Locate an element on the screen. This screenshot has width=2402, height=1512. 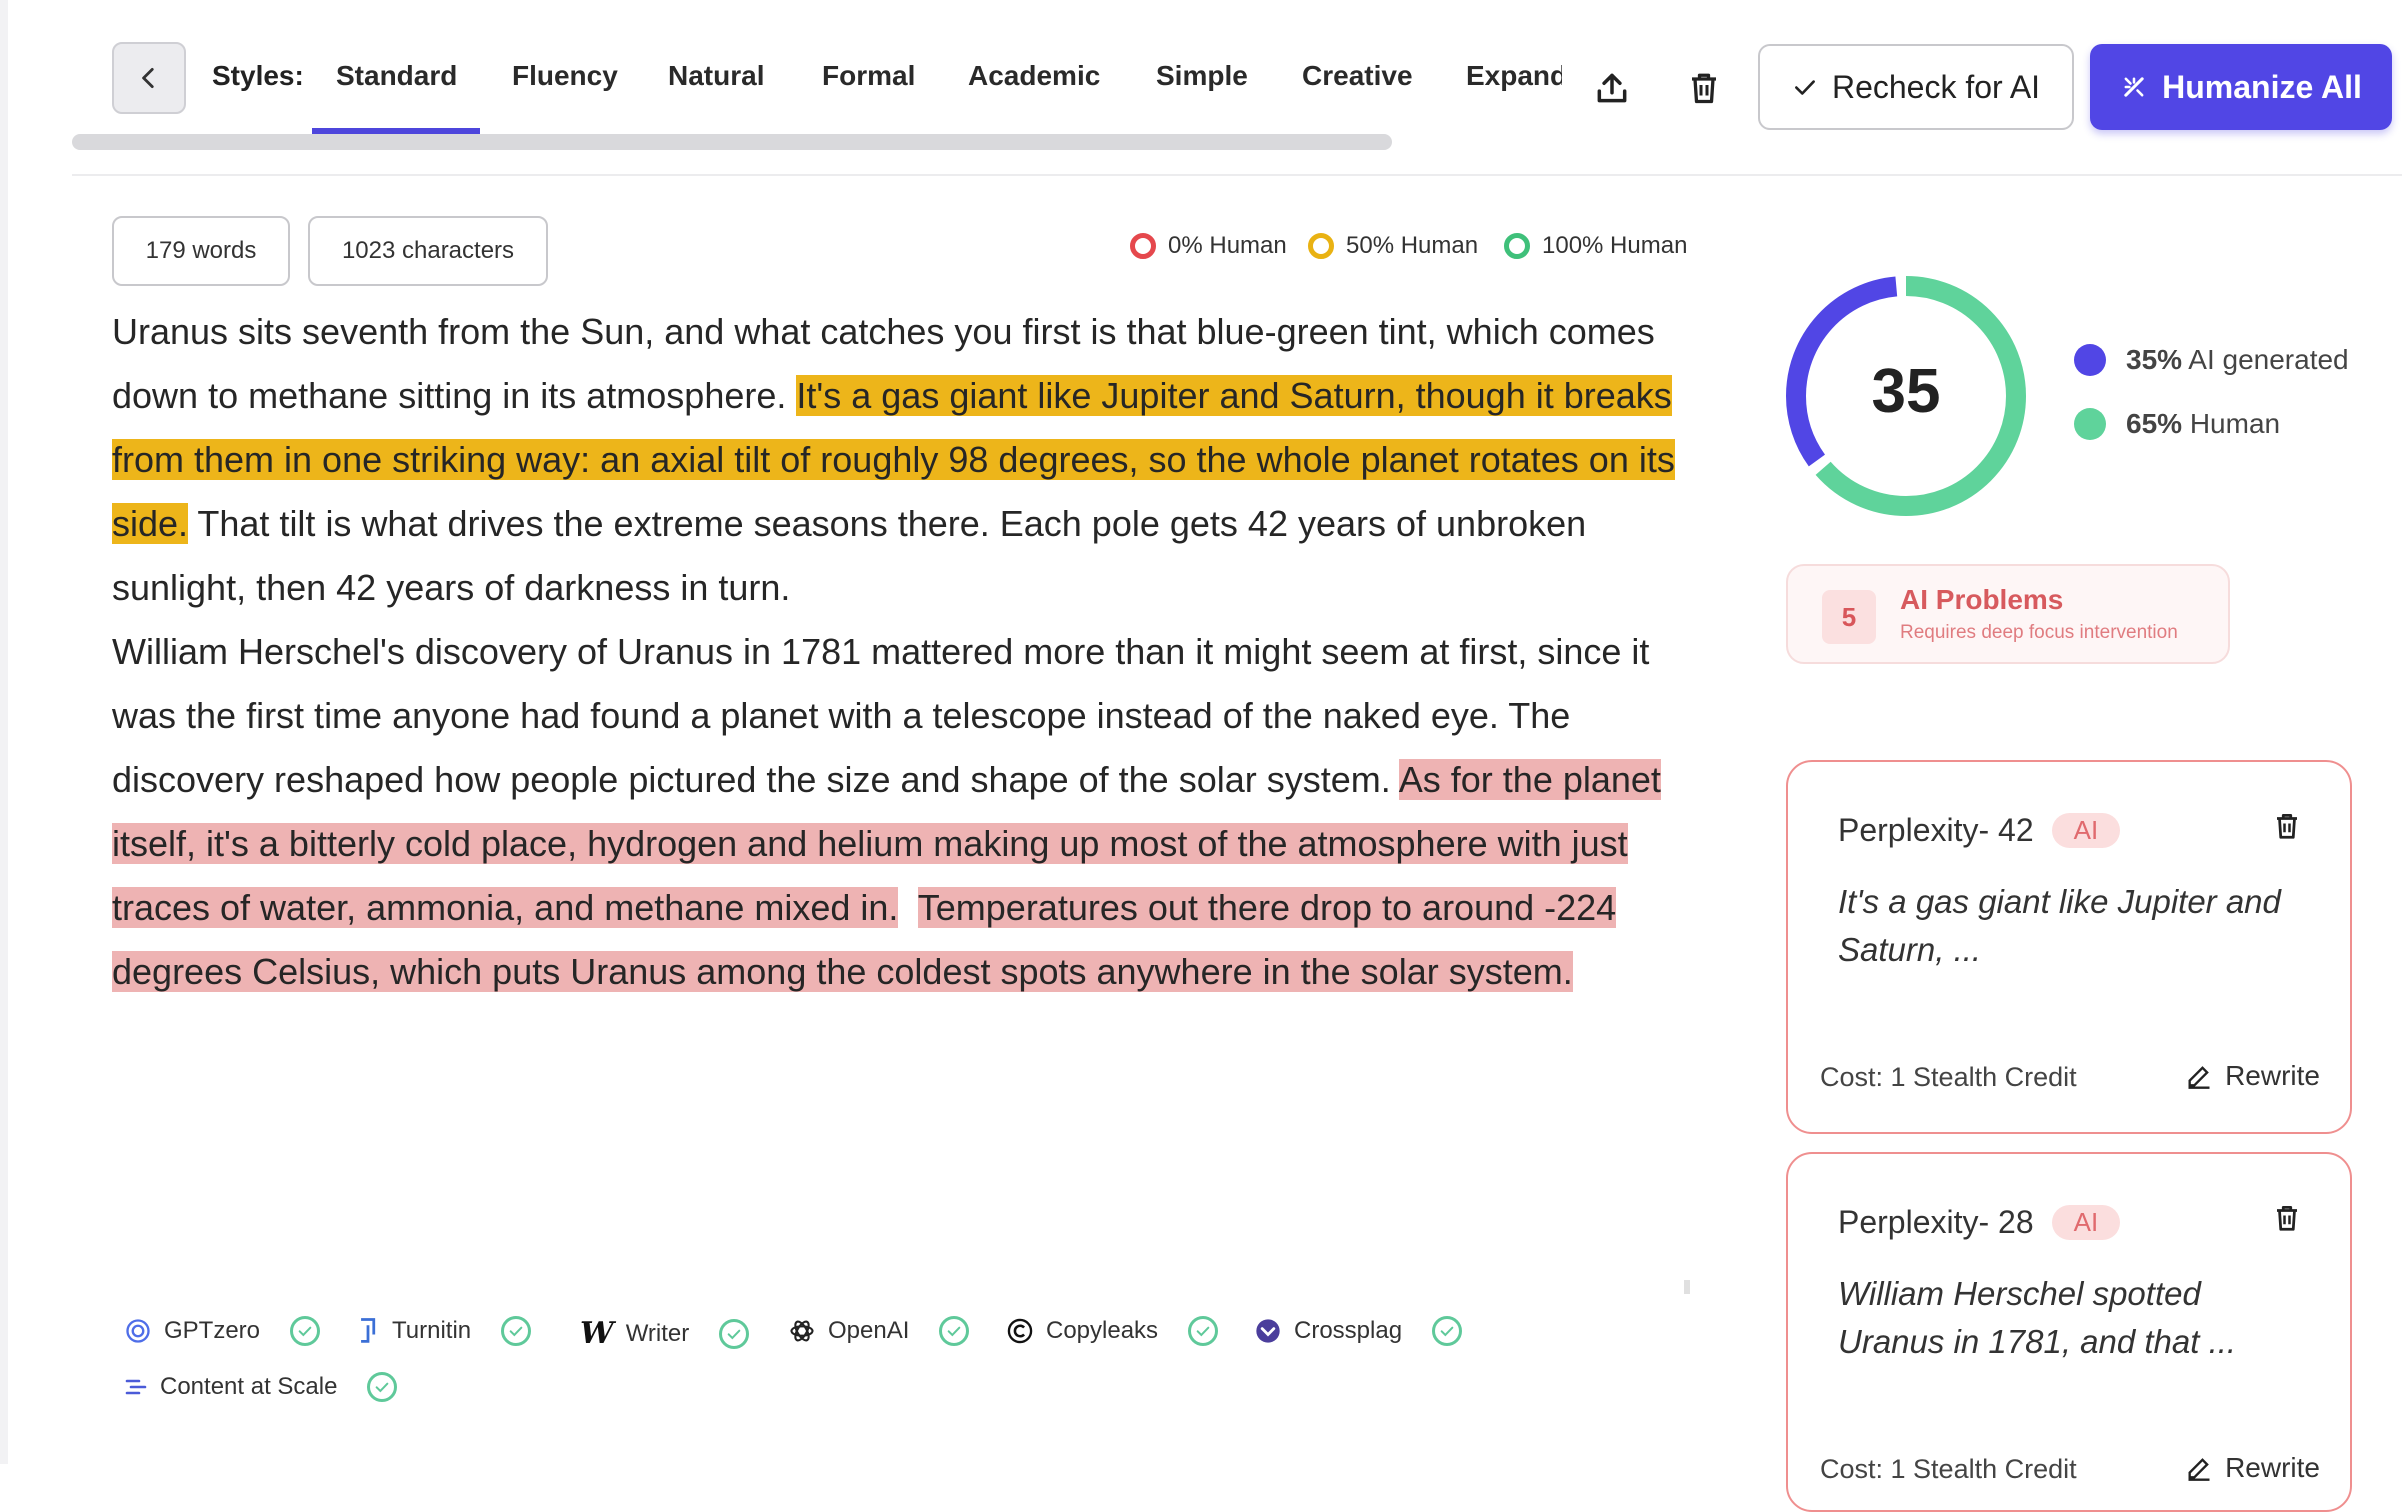
detector-crossplag: Crossplag is located at coordinates (1358, 1331).